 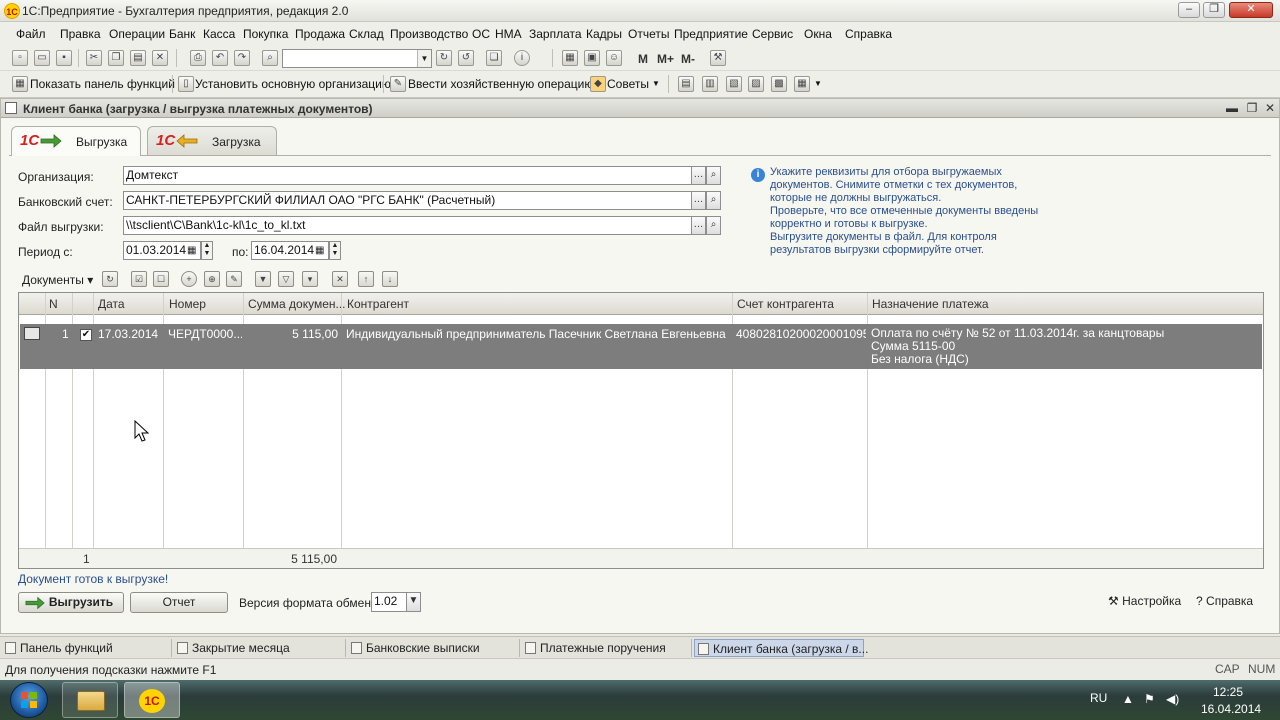 I want to click on taskbar-1c: 1С, so click(x=152, y=700).